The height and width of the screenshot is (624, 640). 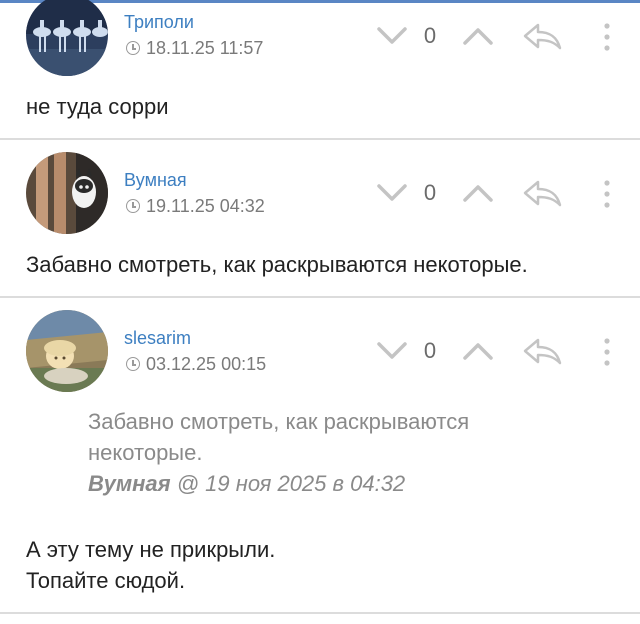 I want to click on comment-datetime: 19.11.25 04:32, so click(x=205, y=206).